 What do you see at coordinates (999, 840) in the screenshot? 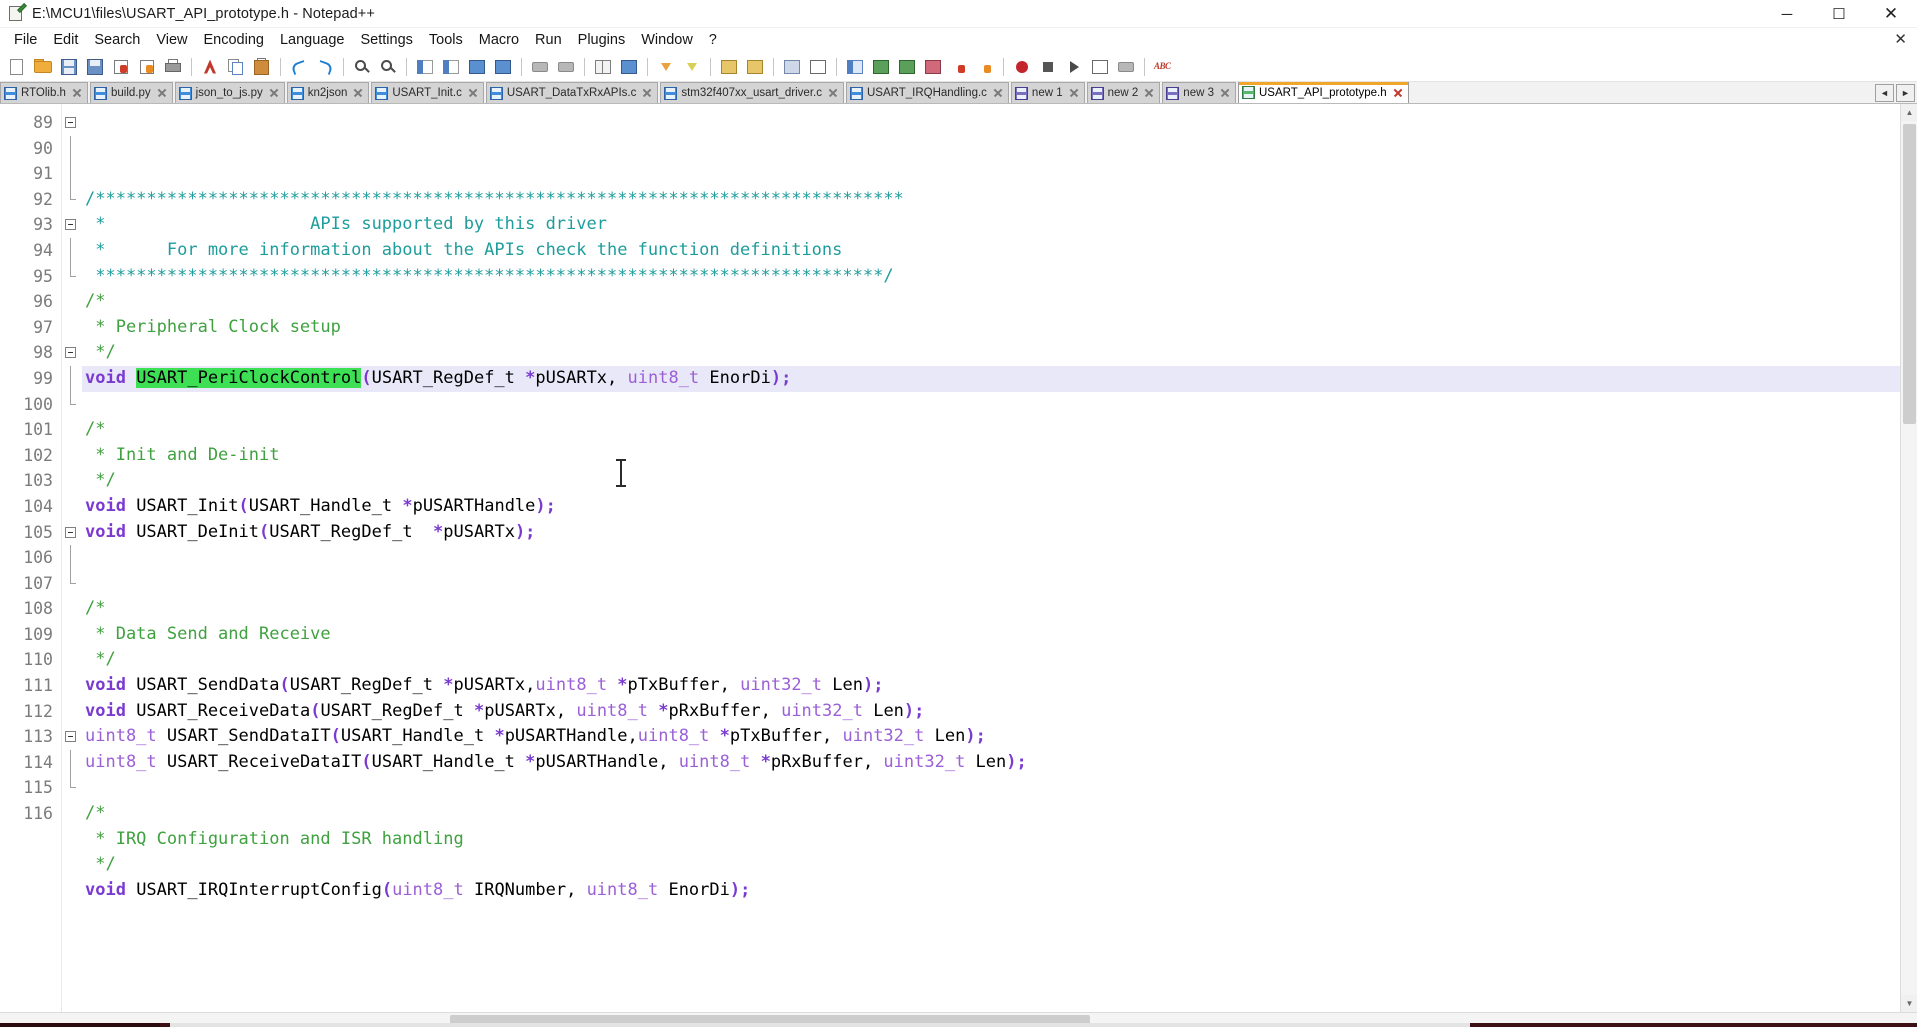
I see `code-line: * IRQ Configuration and ISR handling` at bounding box center [999, 840].